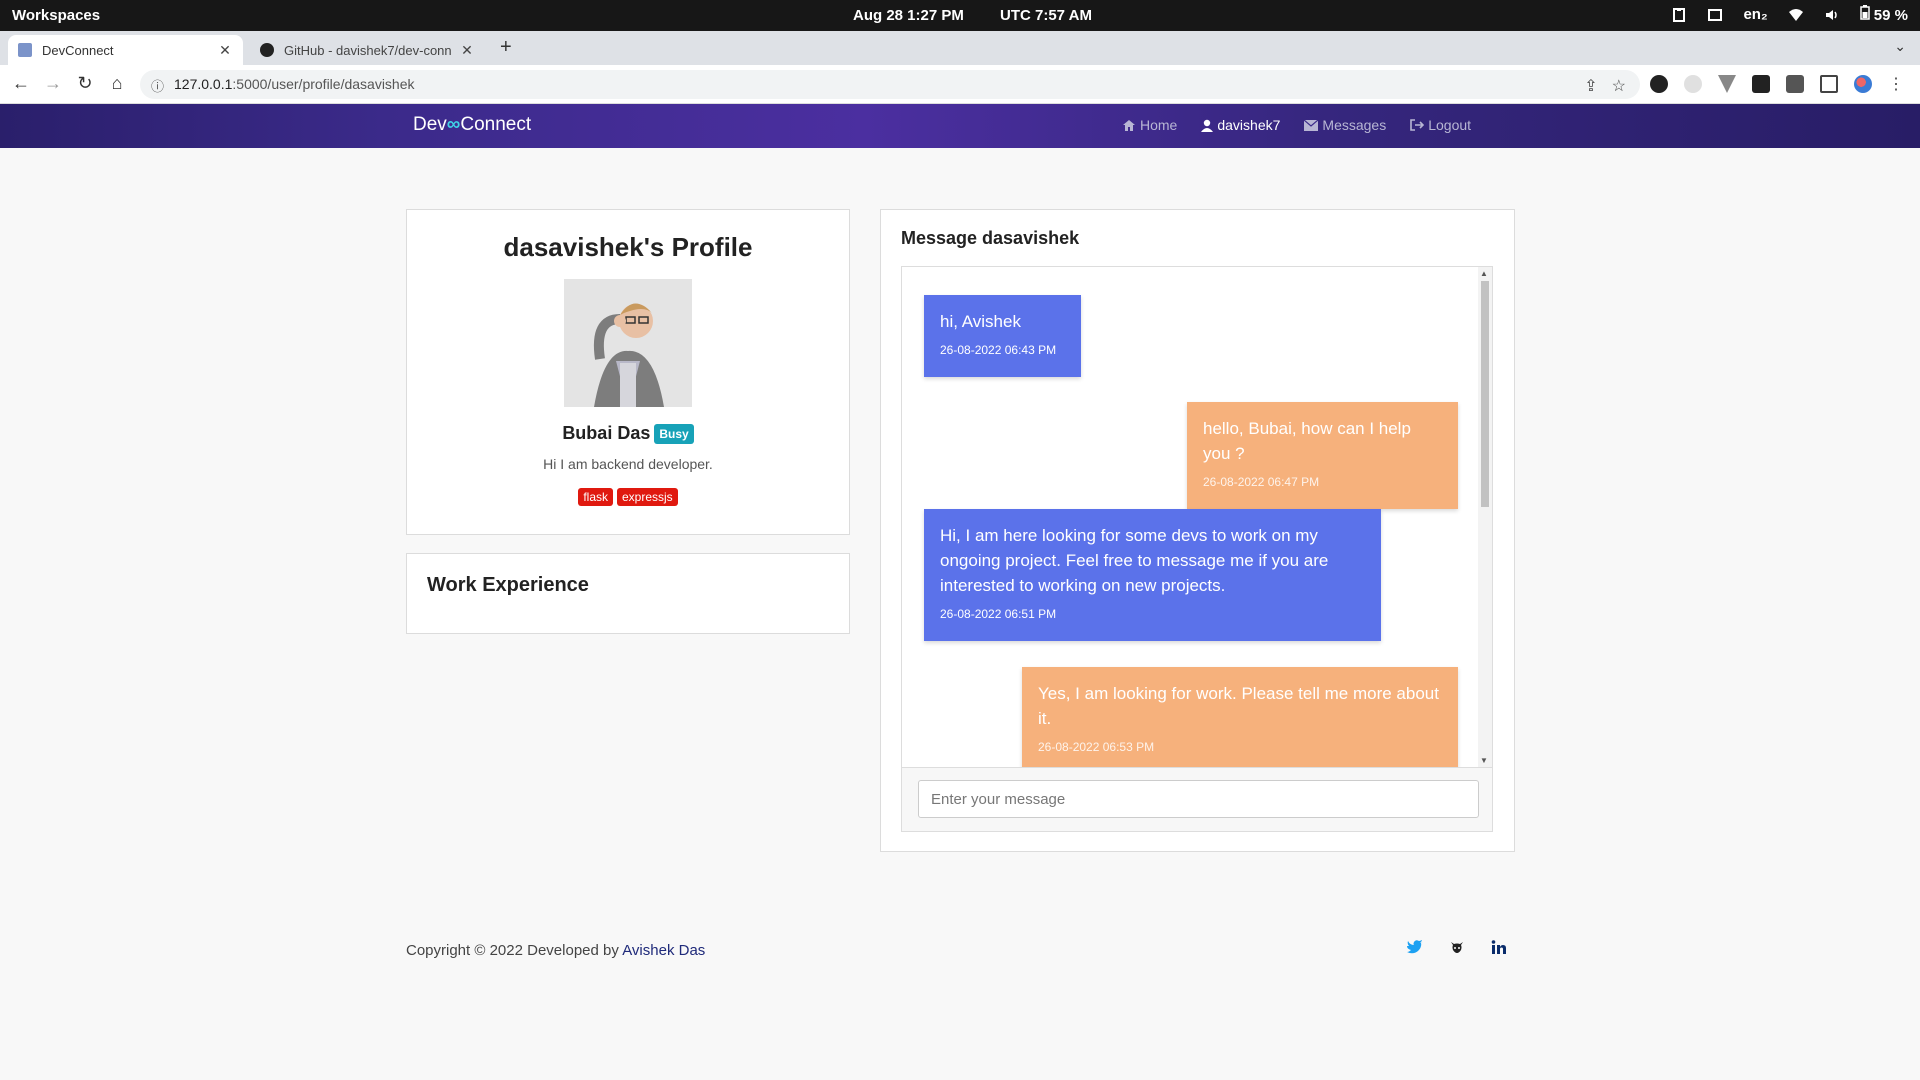  What do you see at coordinates (1896, 84) in the screenshot?
I see `more-menu-icon: ⋮` at bounding box center [1896, 84].